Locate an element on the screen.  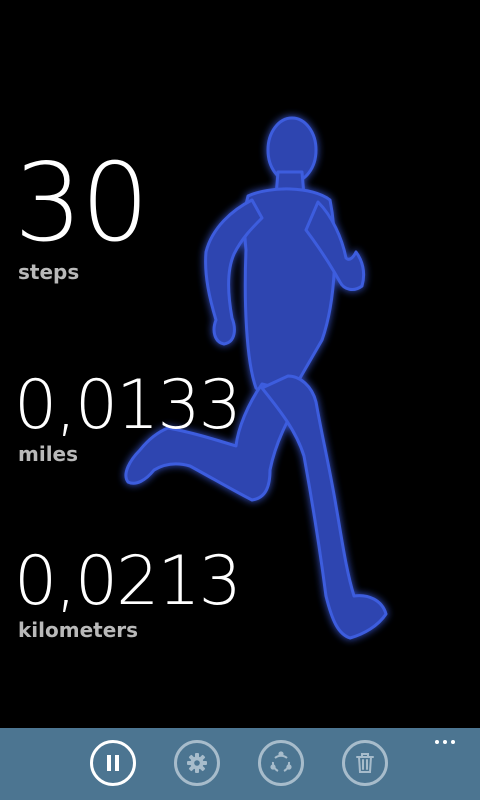
application-bar is located at coordinates (240, 764).